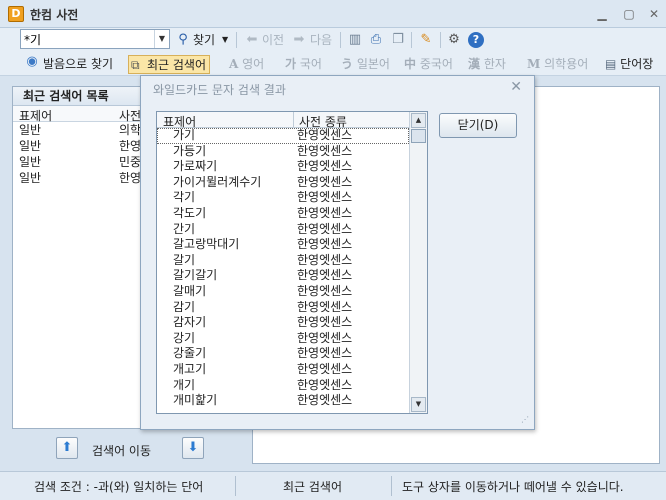 The image size is (666, 500). What do you see at coordinates (303, 64) in the screenshot?
I see `tab-korean: 가 국어` at bounding box center [303, 64].